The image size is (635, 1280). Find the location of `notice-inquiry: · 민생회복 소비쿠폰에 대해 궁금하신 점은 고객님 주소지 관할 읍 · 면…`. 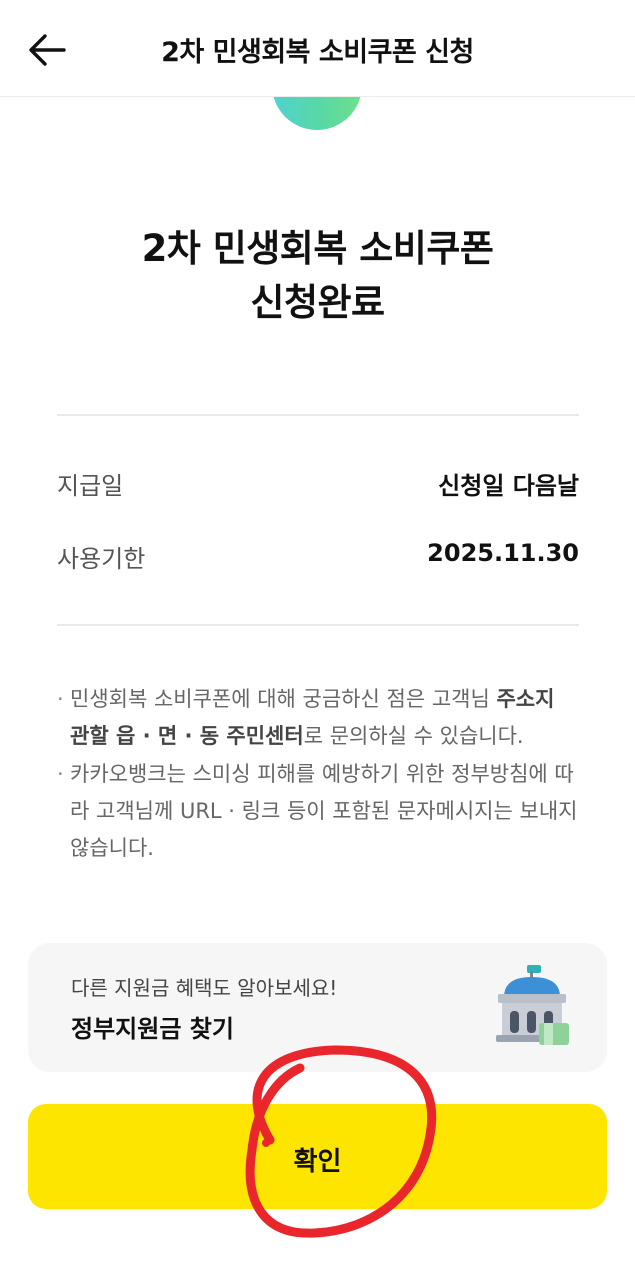

notice-inquiry: · 민생회복 소비쿠폰에 대해 궁금하신 점은 고객님 주소지 관할 읍 · 면… is located at coordinates (318, 718).